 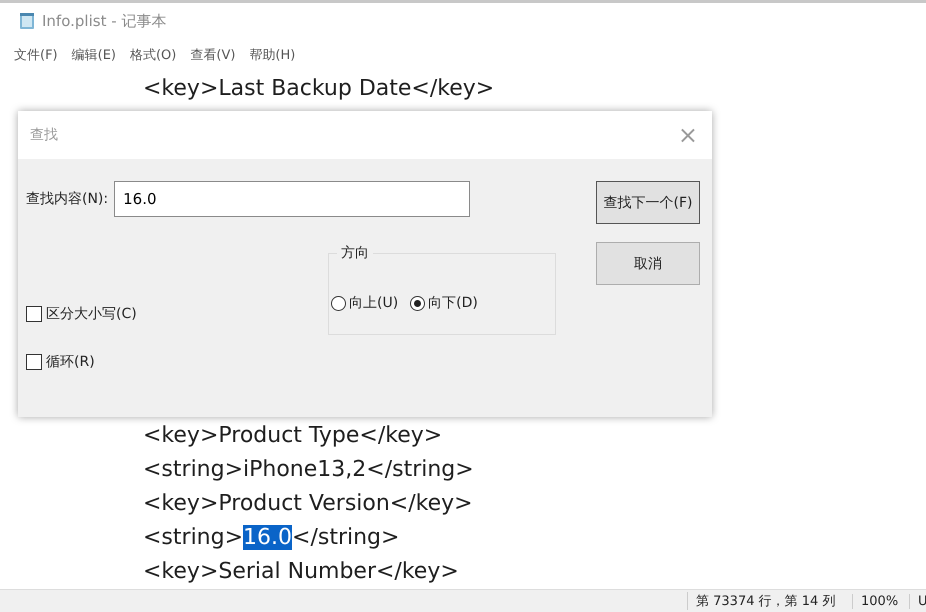 I want to click on code-text: <key>Last Backup Date</key>, so click(x=318, y=88).